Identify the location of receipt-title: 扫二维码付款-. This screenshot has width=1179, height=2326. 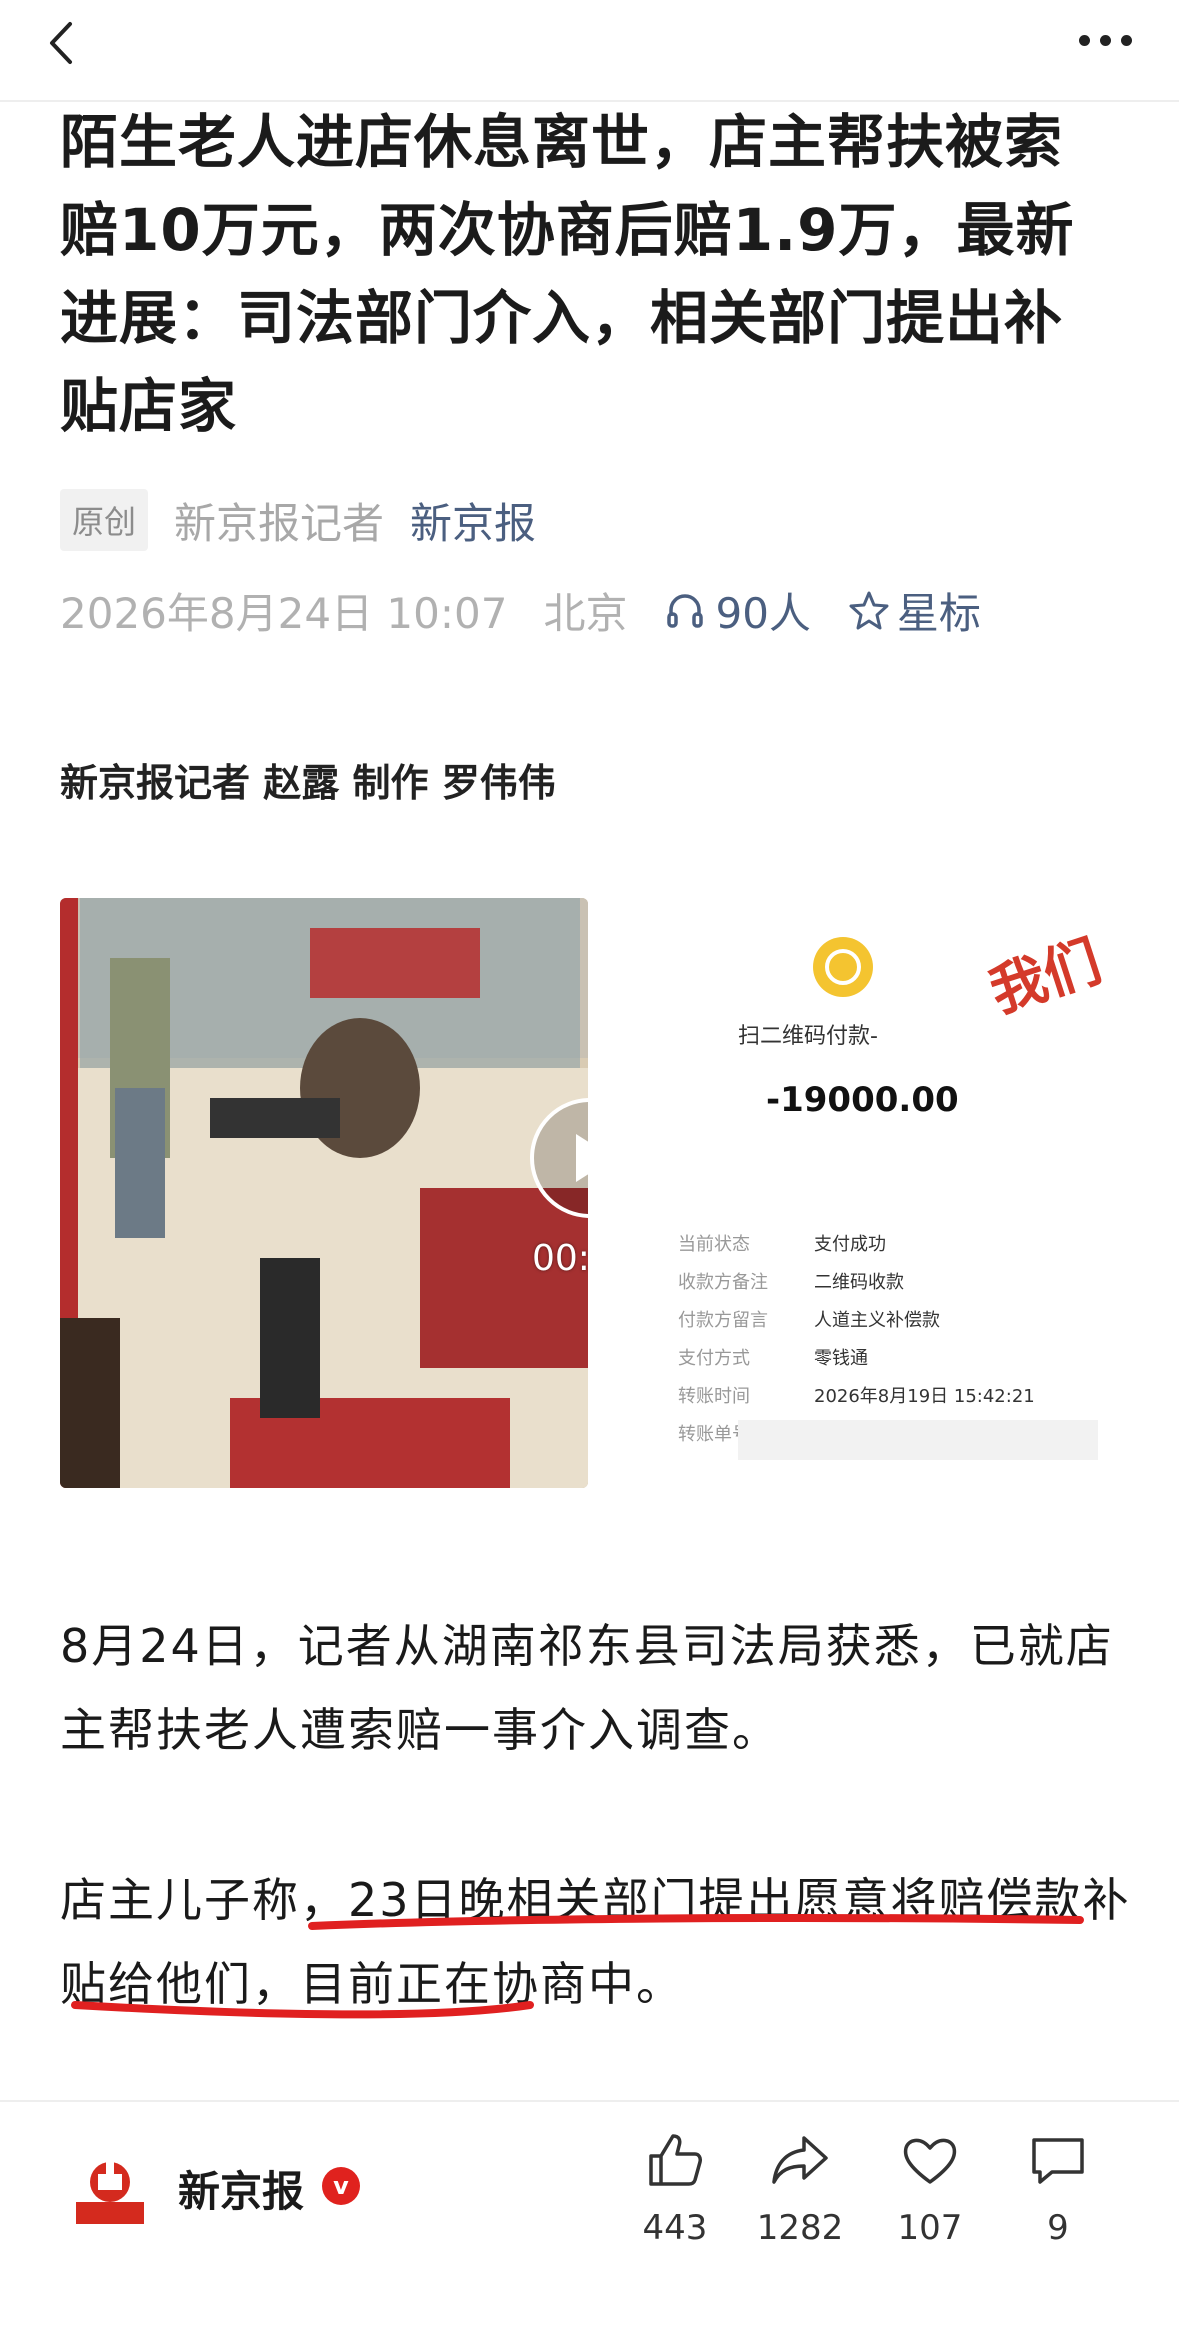
(808, 1036).